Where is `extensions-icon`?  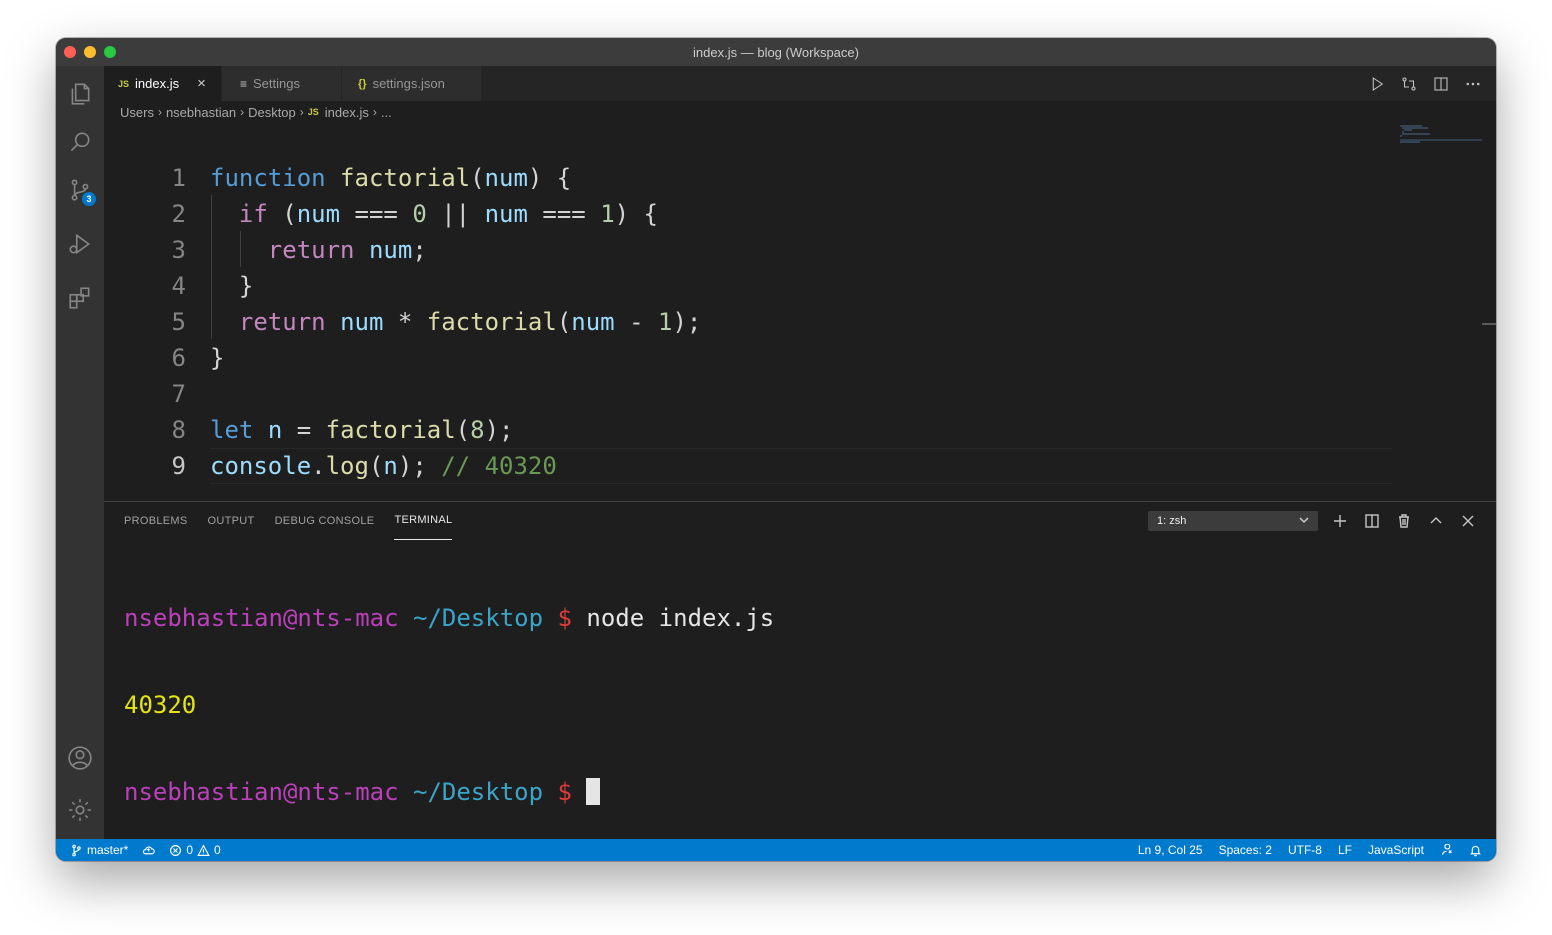
extensions-icon is located at coordinates (79, 298).